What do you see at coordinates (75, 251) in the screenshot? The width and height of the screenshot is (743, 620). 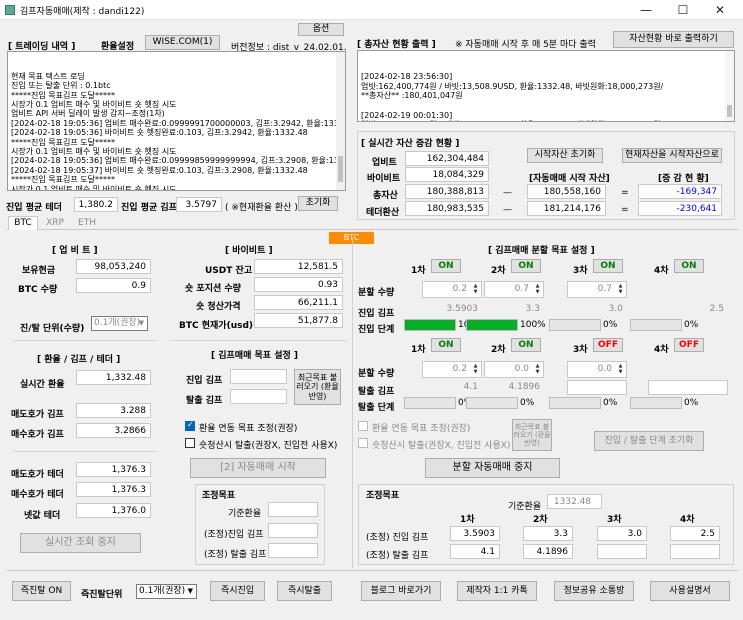 I see `upbit-panel-title: [ 업 비 트 ]` at bounding box center [75, 251].